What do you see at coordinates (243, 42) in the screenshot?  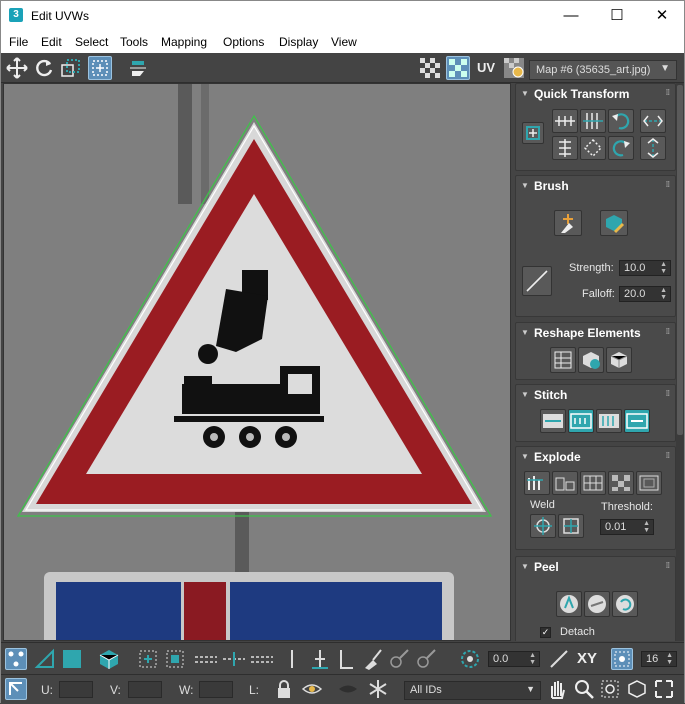 I see `menu-options: Options` at bounding box center [243, 42].